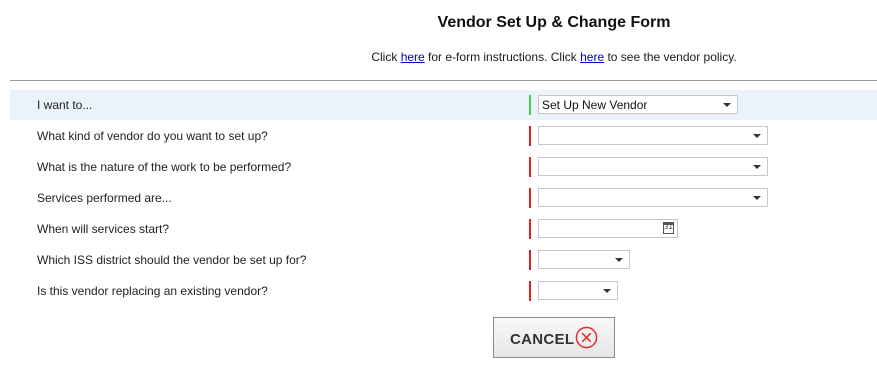  What do you see at coordinates (502, 57) in the screenshot?
I see `instructions-part-2: for e-form instructions. Click` at bounding box center [502, 57].